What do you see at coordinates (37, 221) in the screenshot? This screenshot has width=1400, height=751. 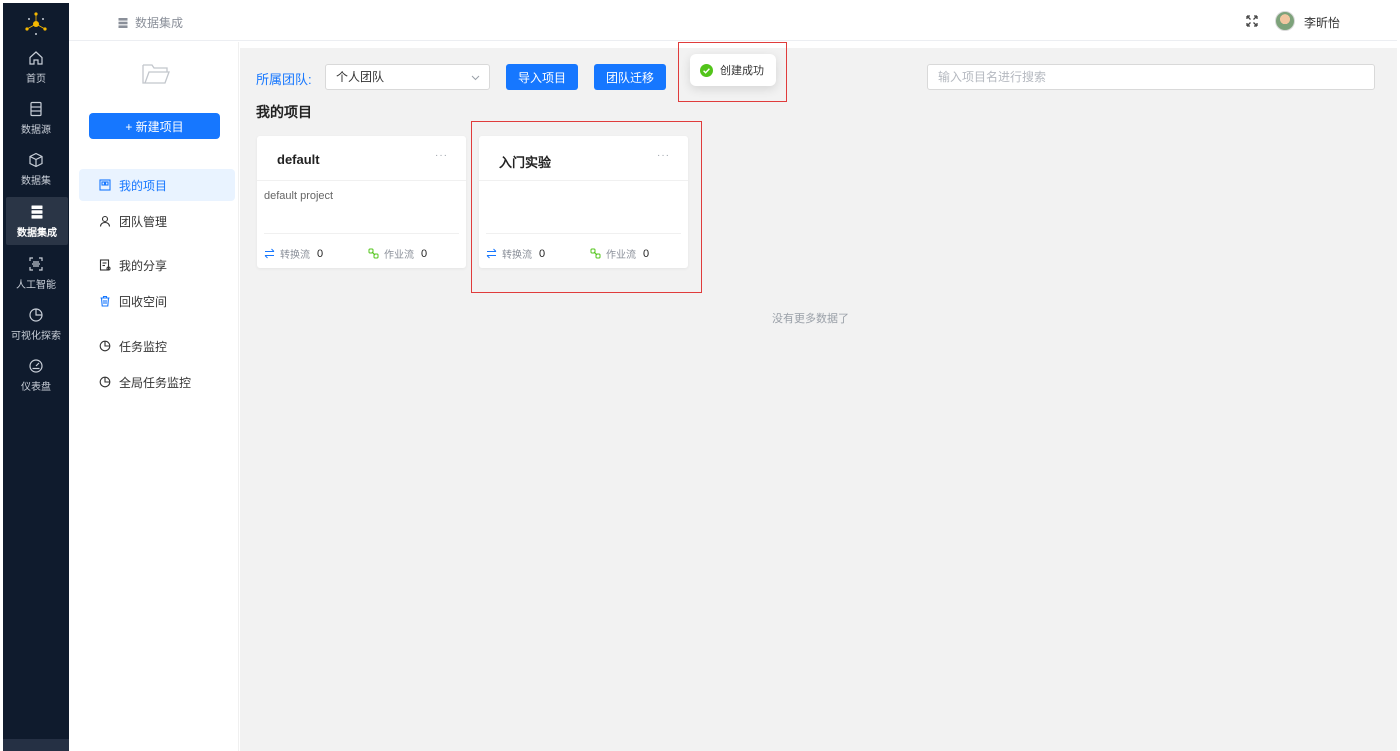 I see `nav-item-integration: 数据集成` at bounding box center [37, 221].